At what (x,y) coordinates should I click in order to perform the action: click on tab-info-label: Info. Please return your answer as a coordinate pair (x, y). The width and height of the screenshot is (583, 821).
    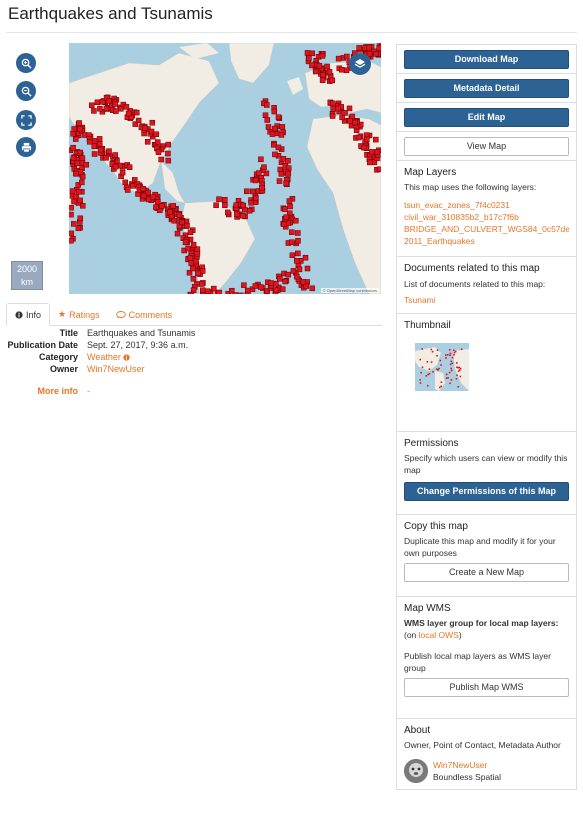
    Looking at the image, I should click on (34, 314).